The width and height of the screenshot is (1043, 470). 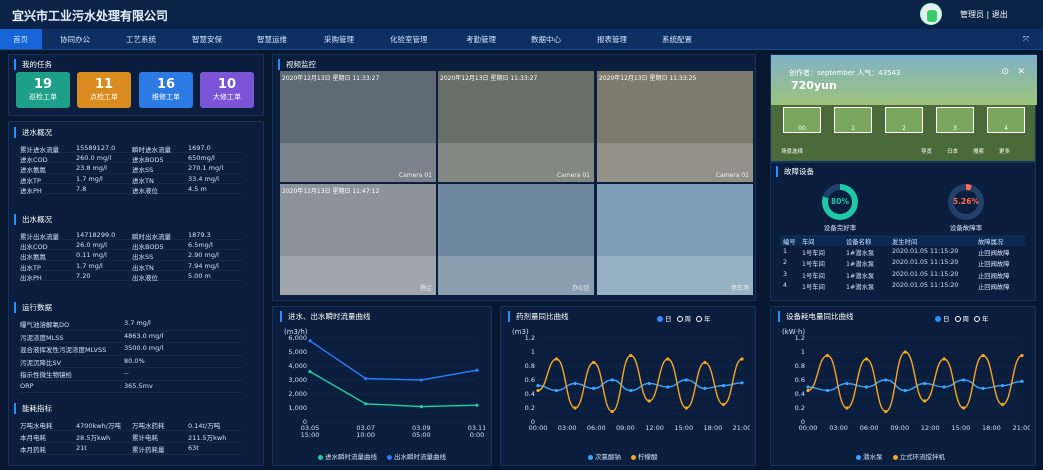 I want to click on legend-label: 进水瞬时流量曲线, so click(x=351, y=457).